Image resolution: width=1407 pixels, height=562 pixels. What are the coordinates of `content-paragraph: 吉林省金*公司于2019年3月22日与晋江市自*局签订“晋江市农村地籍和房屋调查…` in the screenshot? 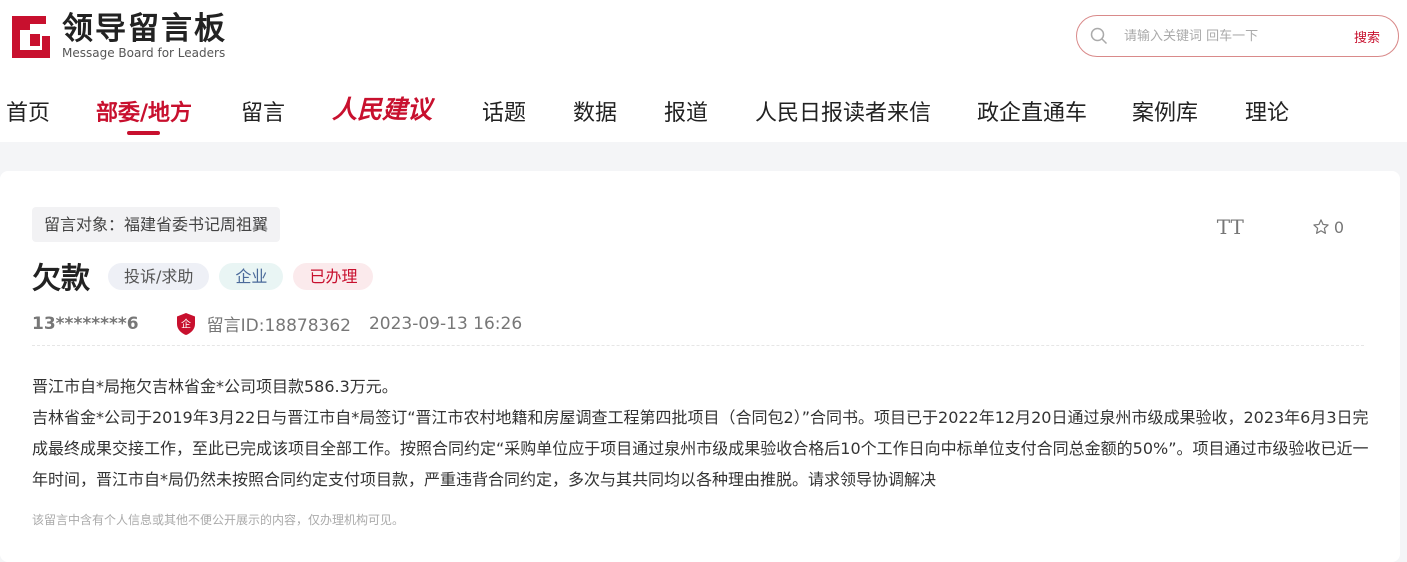 It's located at (700, 448).